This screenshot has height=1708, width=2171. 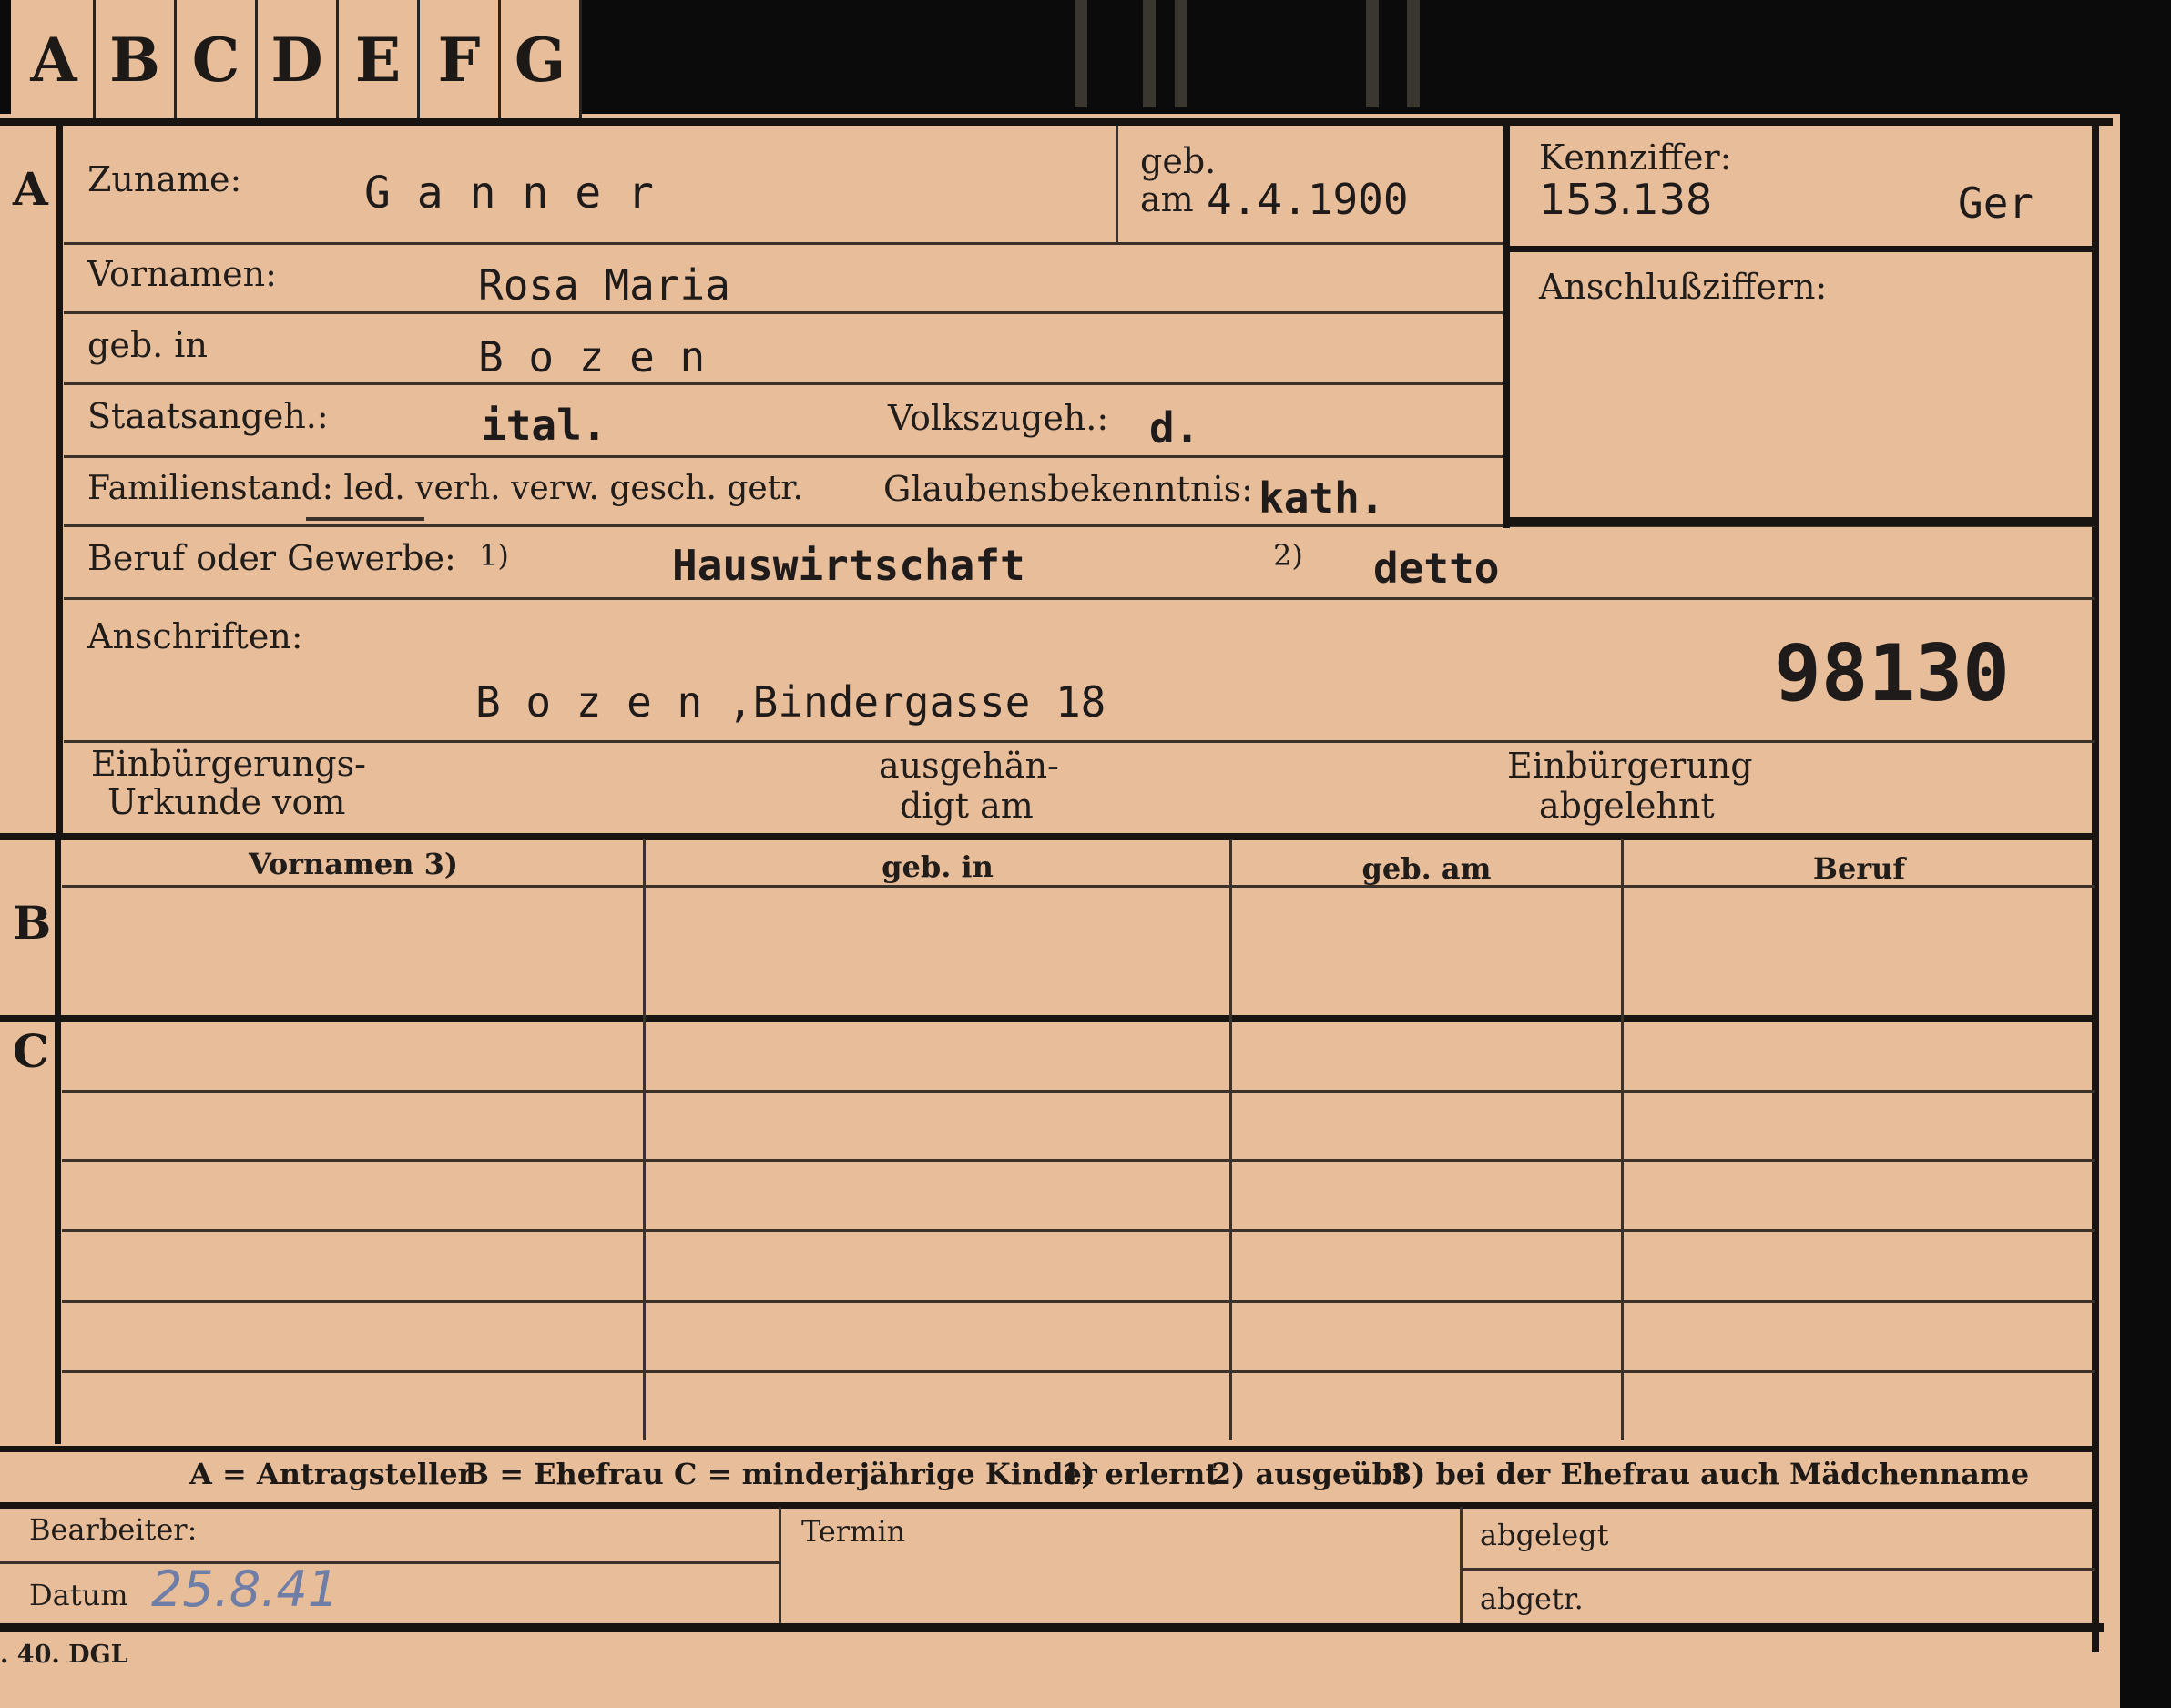 I want to click on col-header-gebam: geb. am, so click(x=1426, y=868).